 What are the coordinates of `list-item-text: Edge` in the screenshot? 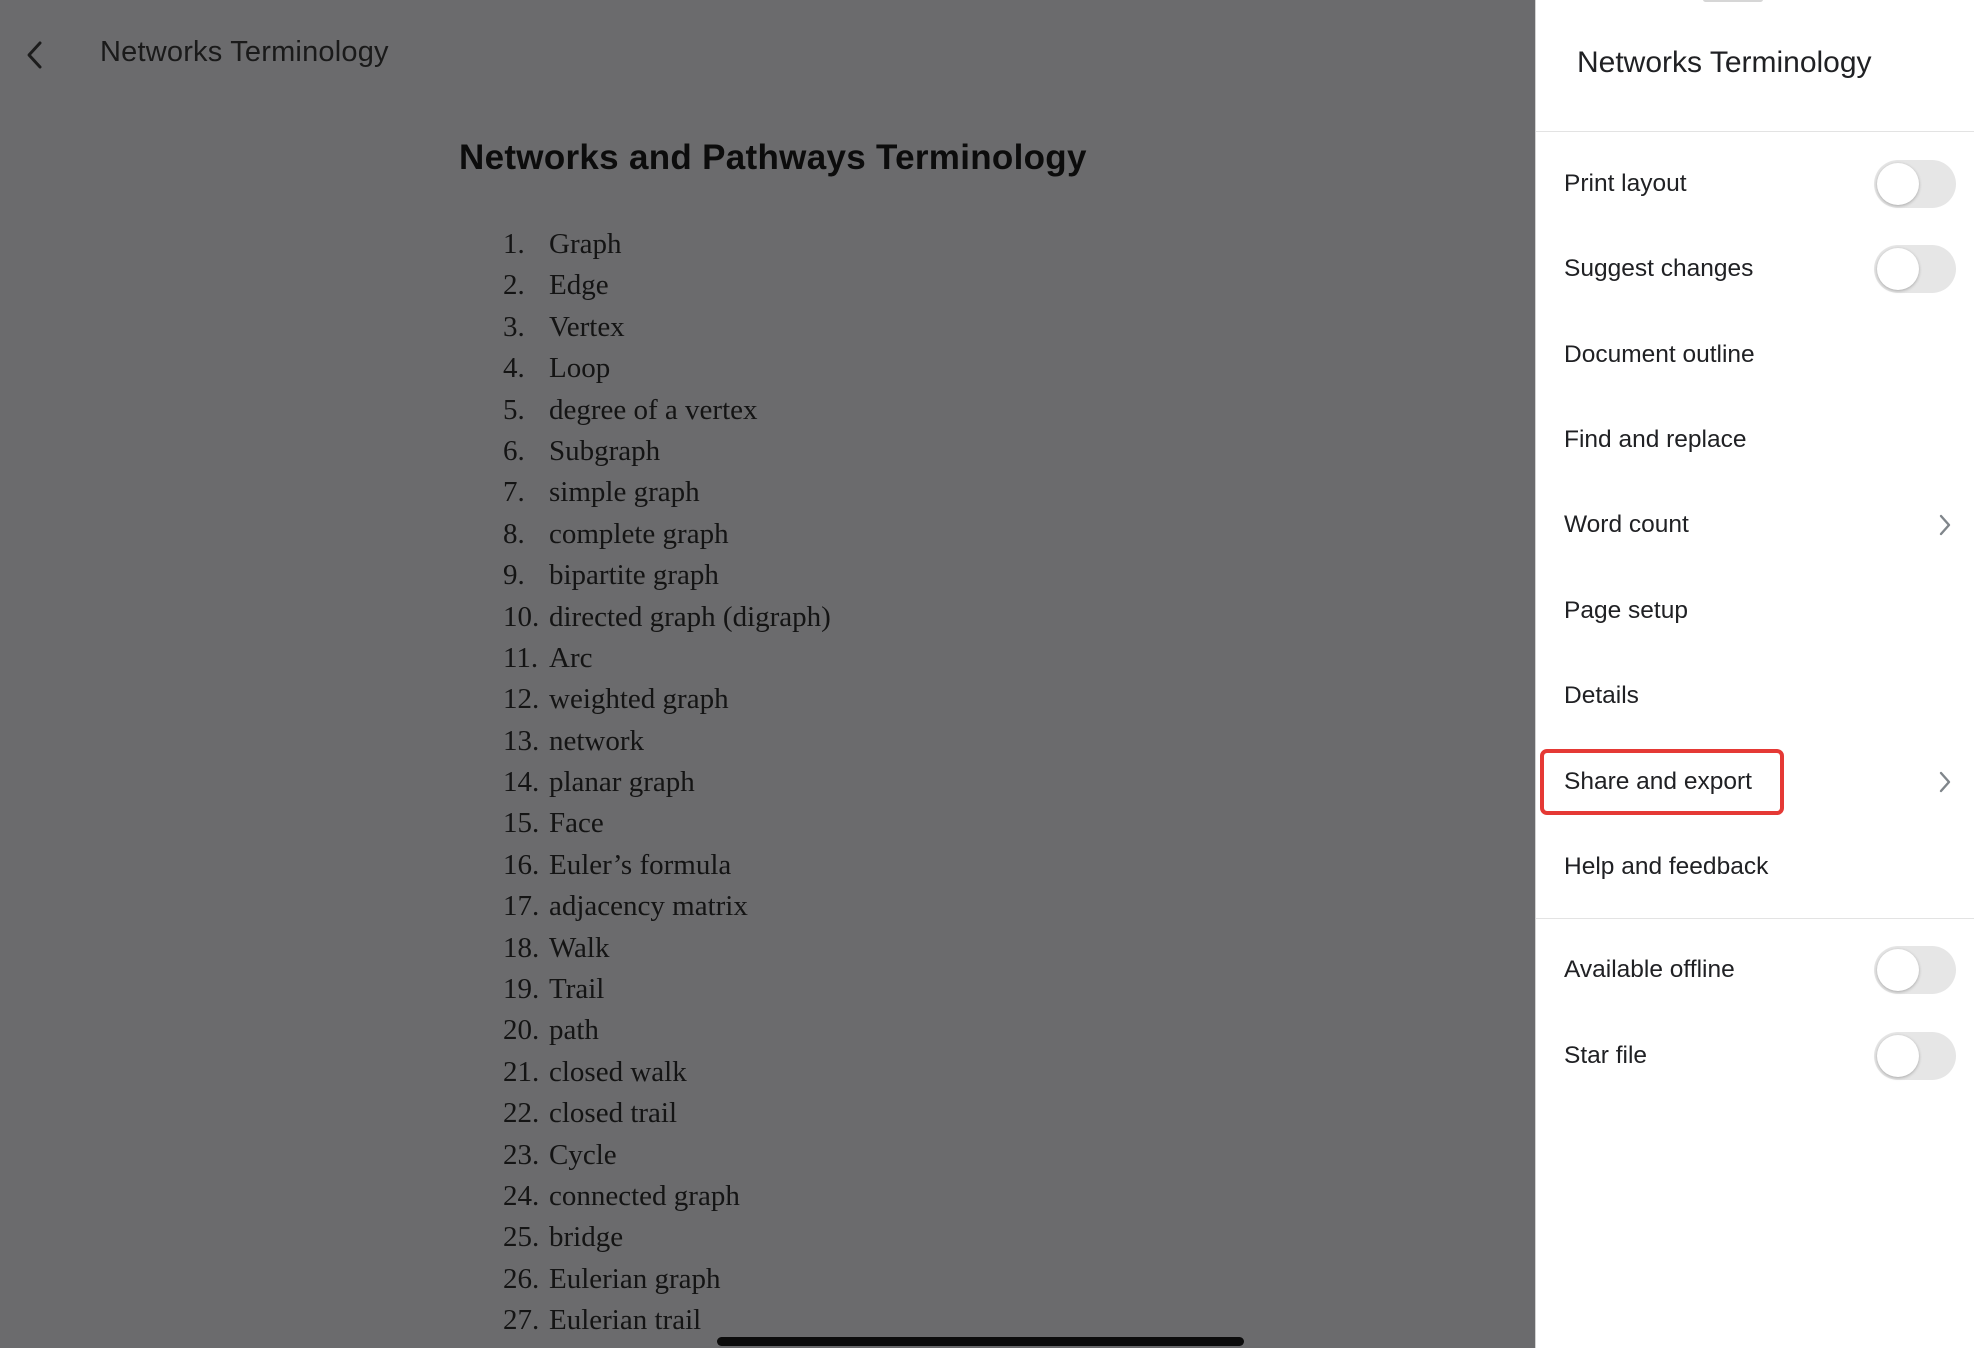 It's located at (579, 285).